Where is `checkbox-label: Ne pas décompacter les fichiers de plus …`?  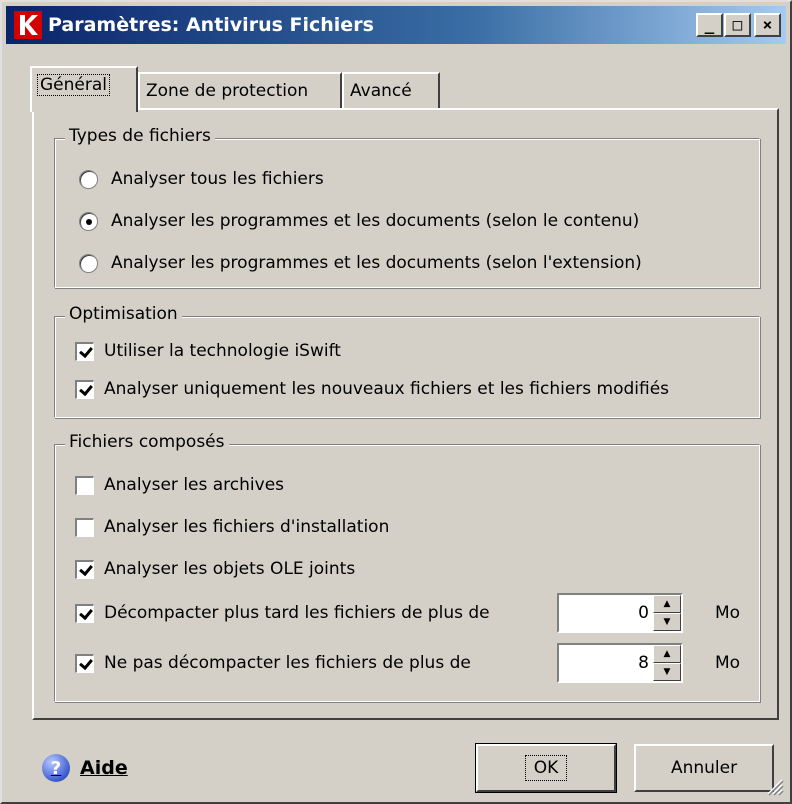 checkbox-label: Ne pas décompacter les fichiers de plus … is located at coordinates (287, 663).